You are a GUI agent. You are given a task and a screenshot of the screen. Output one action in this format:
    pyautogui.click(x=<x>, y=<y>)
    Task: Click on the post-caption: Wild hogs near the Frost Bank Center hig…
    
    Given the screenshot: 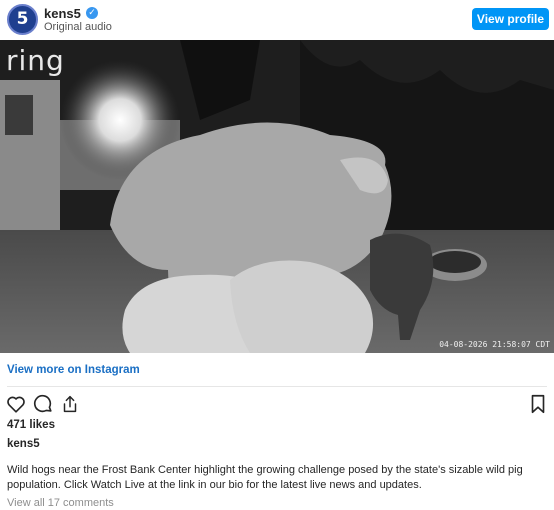 What is the action you would take?
    pyautogui.click(x=265, y=477)
    